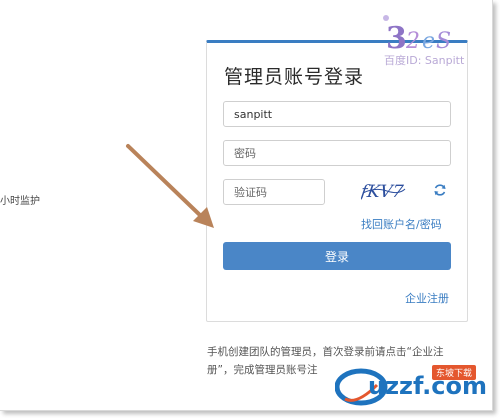 Image resolution: width=500 pixels, height=418 pixels. Describe the element at coordinates (412, 41) in the screenshot. I see `svg-text: 2` at that location.